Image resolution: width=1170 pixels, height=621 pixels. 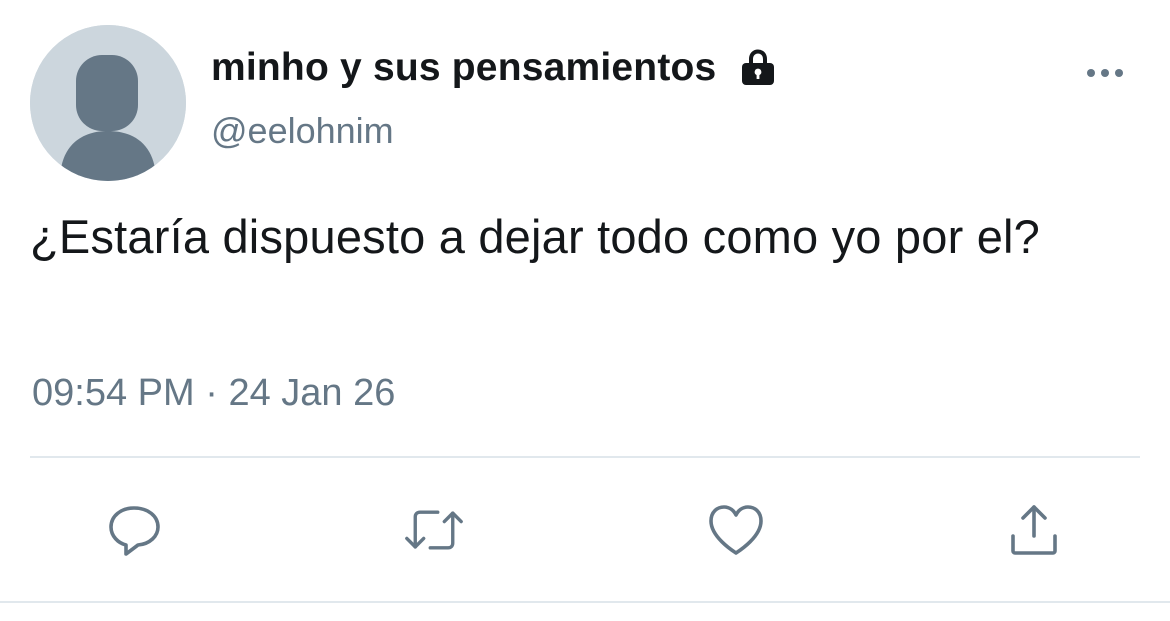 I want to click on reply-icon, so click(x=134, y=531).